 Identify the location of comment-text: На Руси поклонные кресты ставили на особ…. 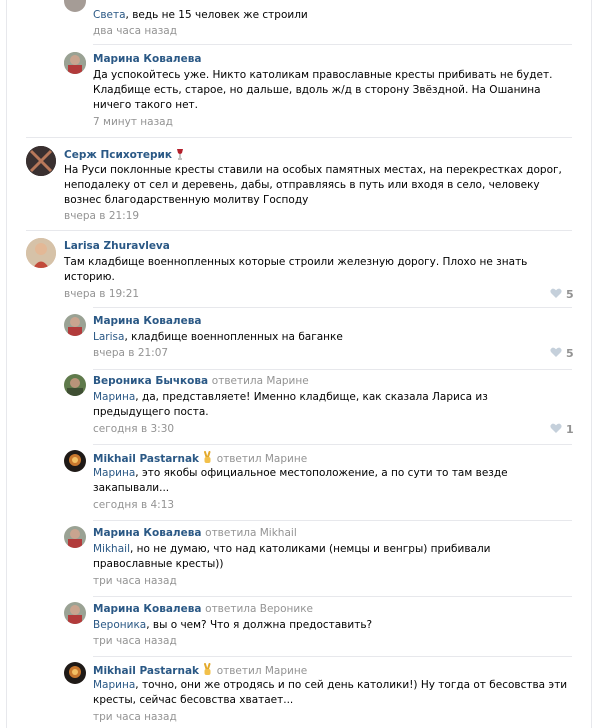
(313, 185).